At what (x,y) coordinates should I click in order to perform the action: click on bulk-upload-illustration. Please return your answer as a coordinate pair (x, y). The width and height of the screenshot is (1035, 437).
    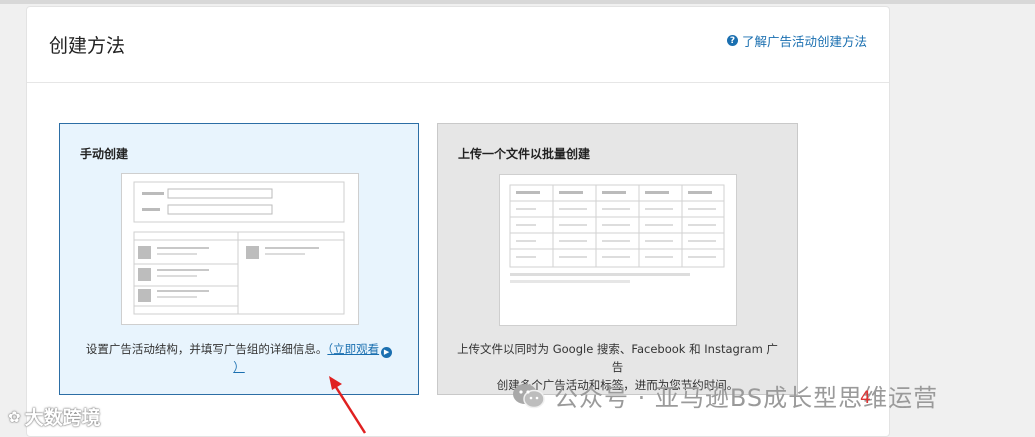
    Looking at the image, I should click on (618, 250).